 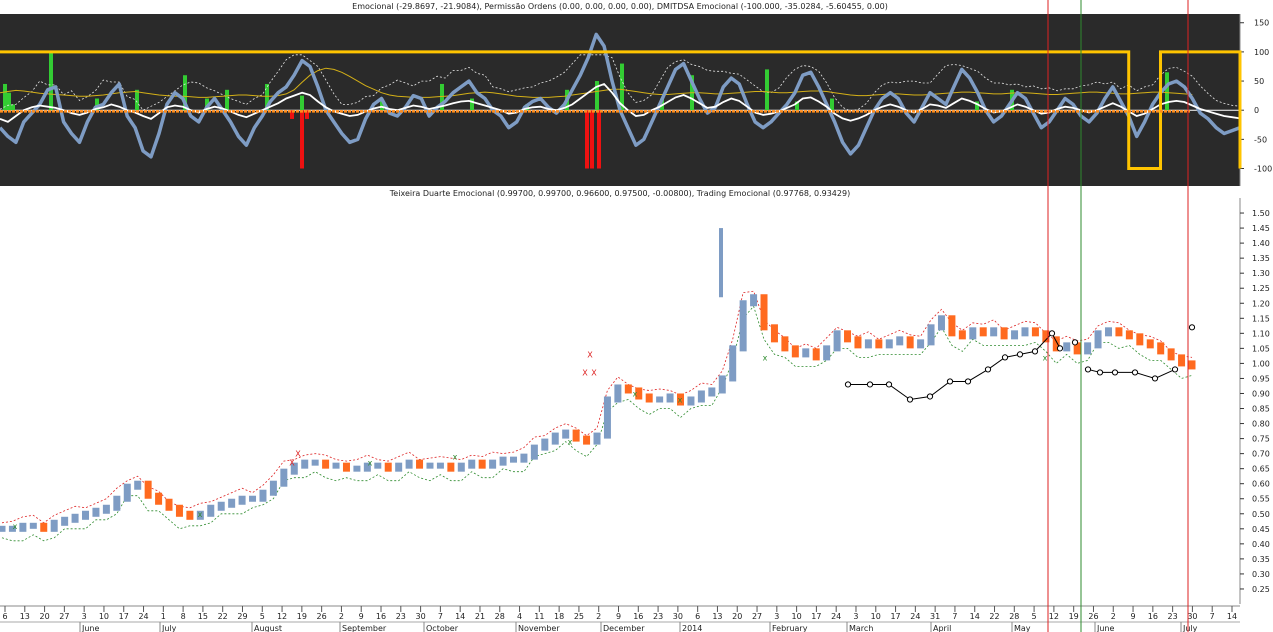 I want to click on price-tick-label: 1.35, so click(x=1261, y=258).